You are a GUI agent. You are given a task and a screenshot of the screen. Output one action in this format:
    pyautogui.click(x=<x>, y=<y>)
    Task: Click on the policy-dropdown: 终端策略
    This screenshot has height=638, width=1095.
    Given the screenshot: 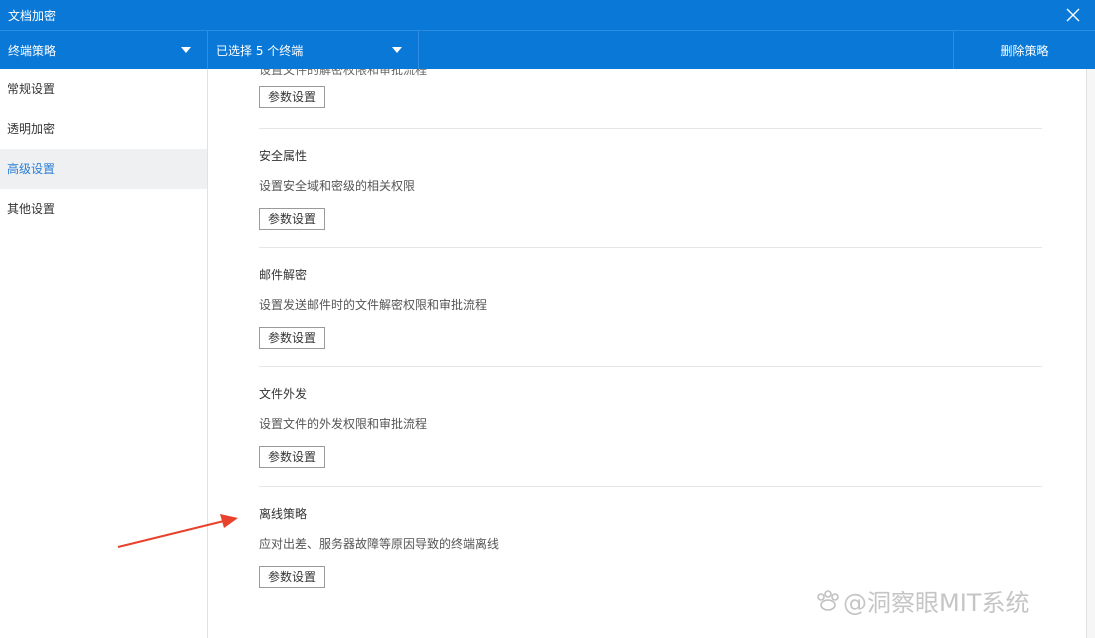 What is the action you would take?
    pyautogui.click(x=104, y=50)
    